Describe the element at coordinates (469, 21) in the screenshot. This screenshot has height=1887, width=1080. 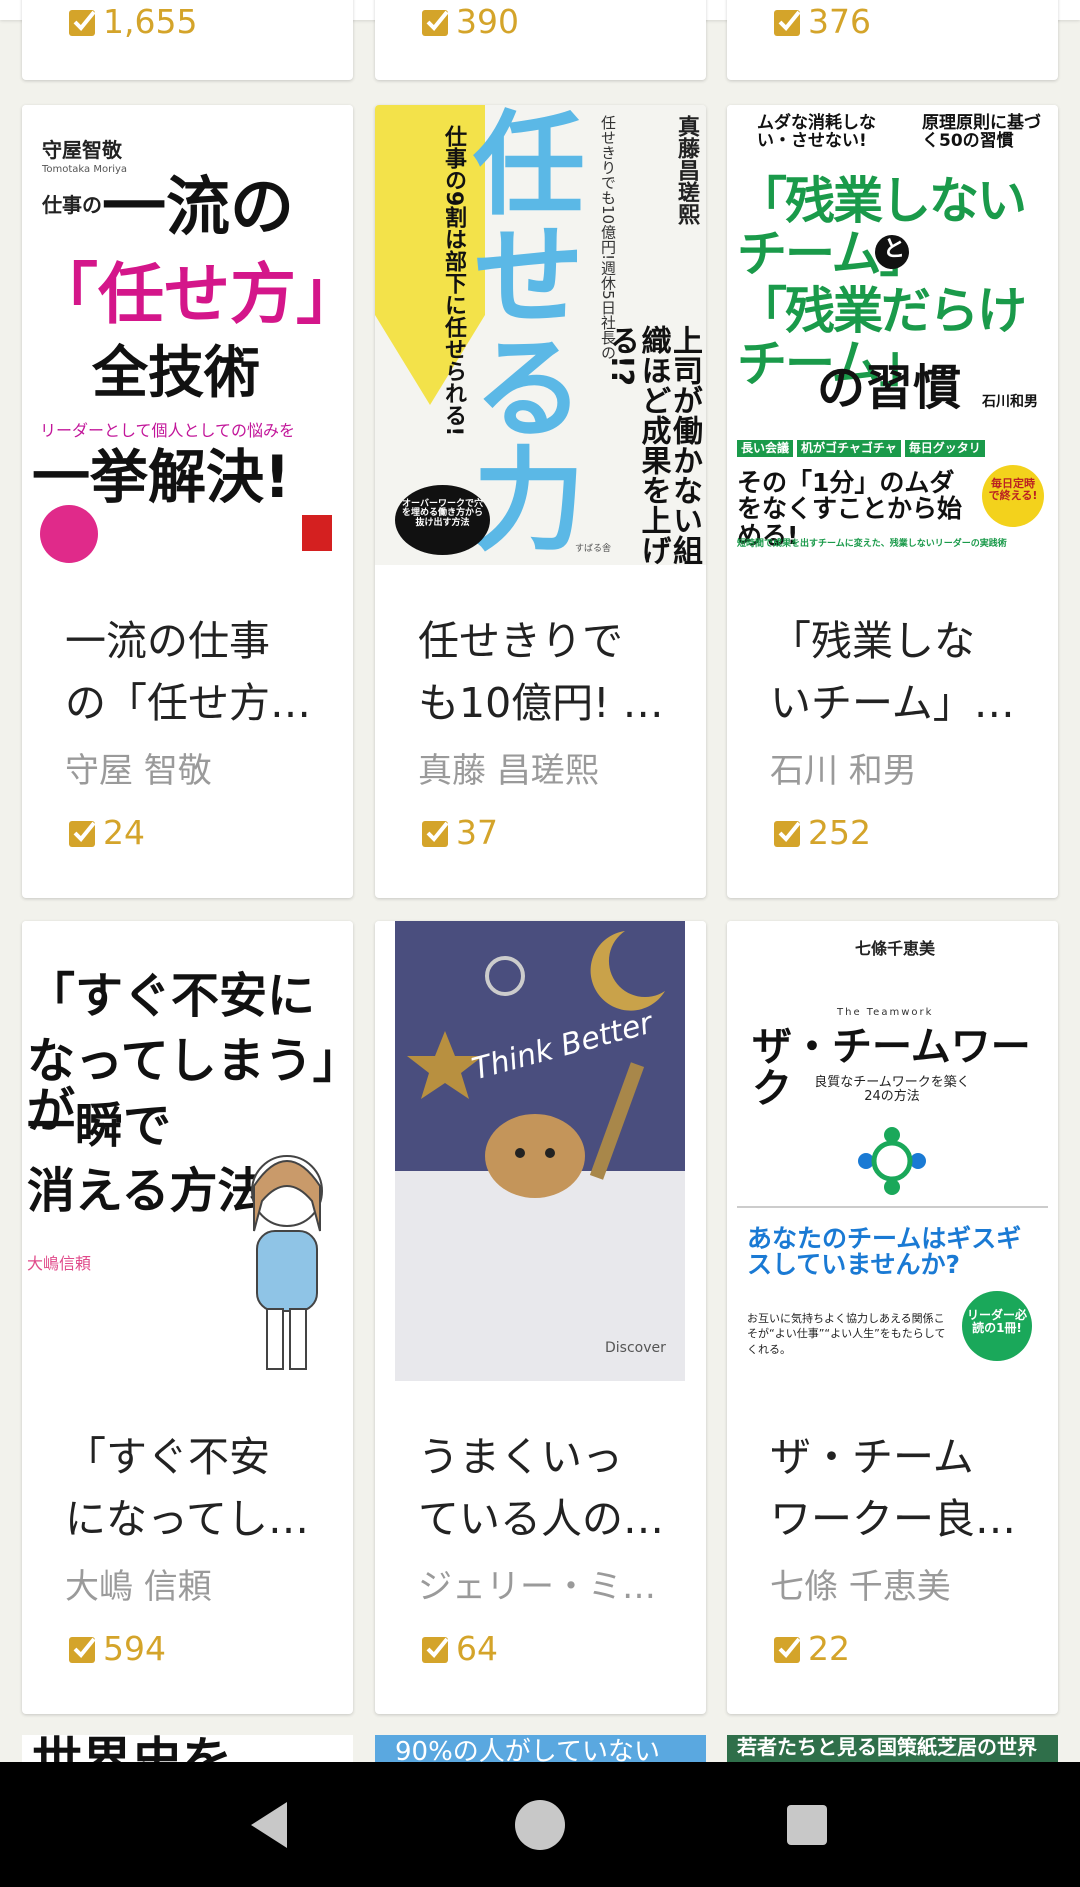
I see `review-count: 390` at that location.